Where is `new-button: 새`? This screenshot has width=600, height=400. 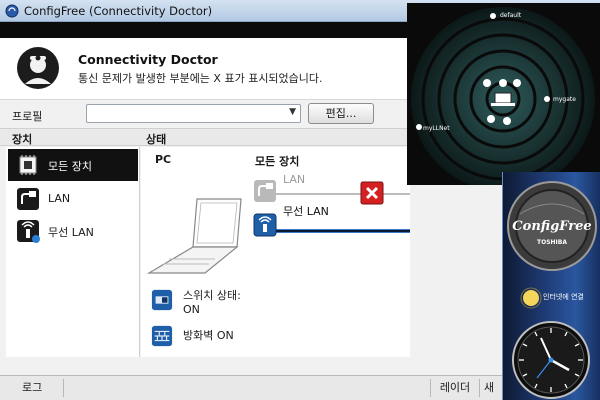 new-button: 새 is located at coordinates (489, 388).